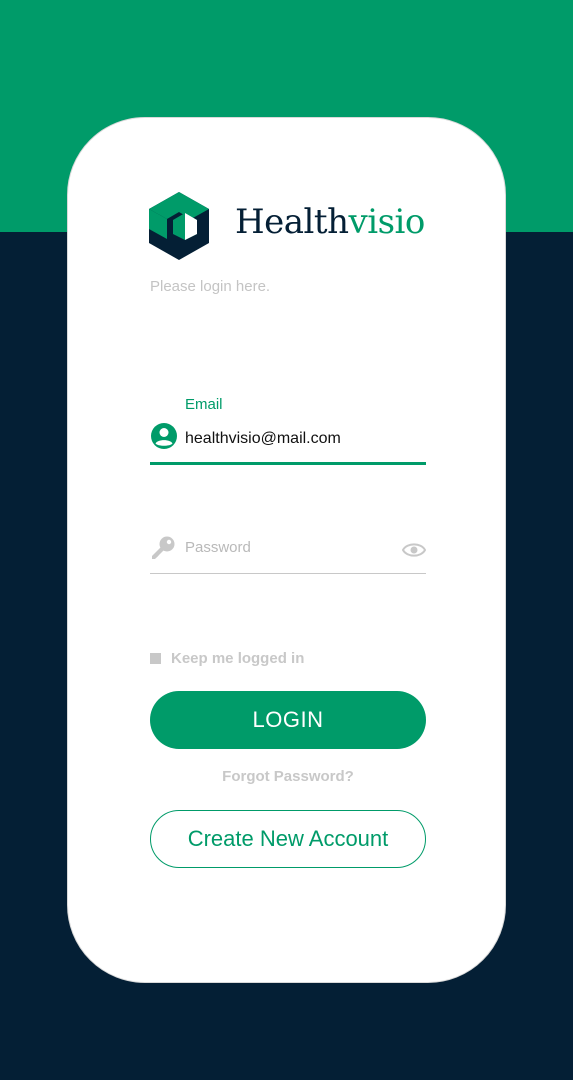  What do you see at coordinates (155, 658) in the screenshot?
I see `checkbox-box` at bounding box center [155, 658].